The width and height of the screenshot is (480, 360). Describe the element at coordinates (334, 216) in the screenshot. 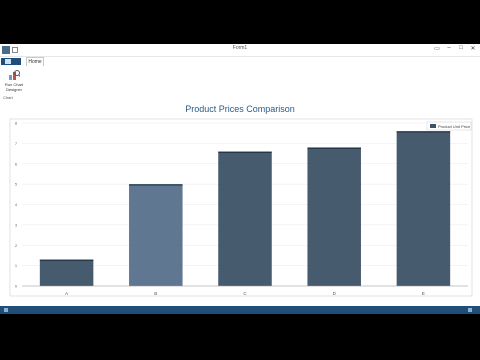

I see `bar-d` at that location.